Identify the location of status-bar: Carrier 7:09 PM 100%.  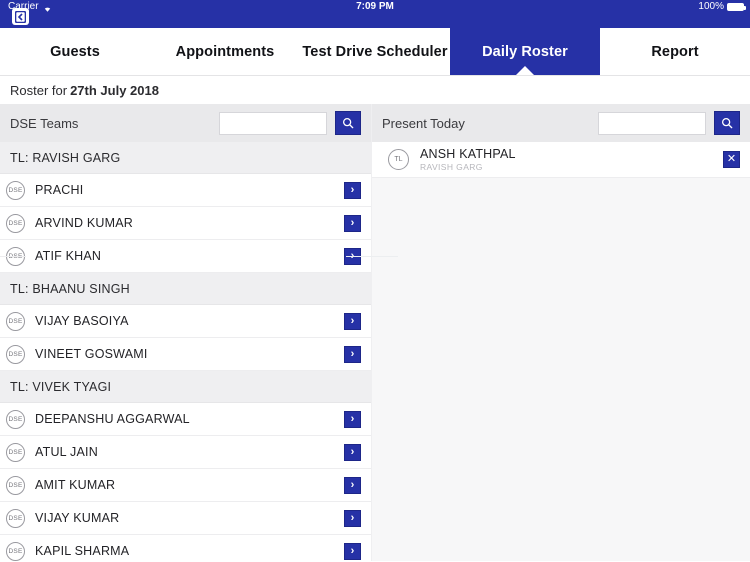
(375, 14).